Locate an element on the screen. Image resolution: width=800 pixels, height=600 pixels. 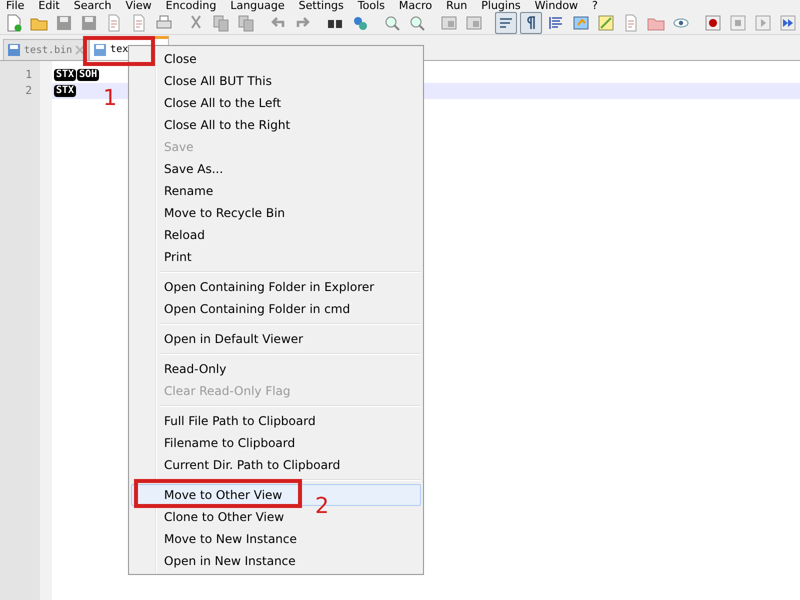
annotation-number: 1 is located at coordinates (110, 98).